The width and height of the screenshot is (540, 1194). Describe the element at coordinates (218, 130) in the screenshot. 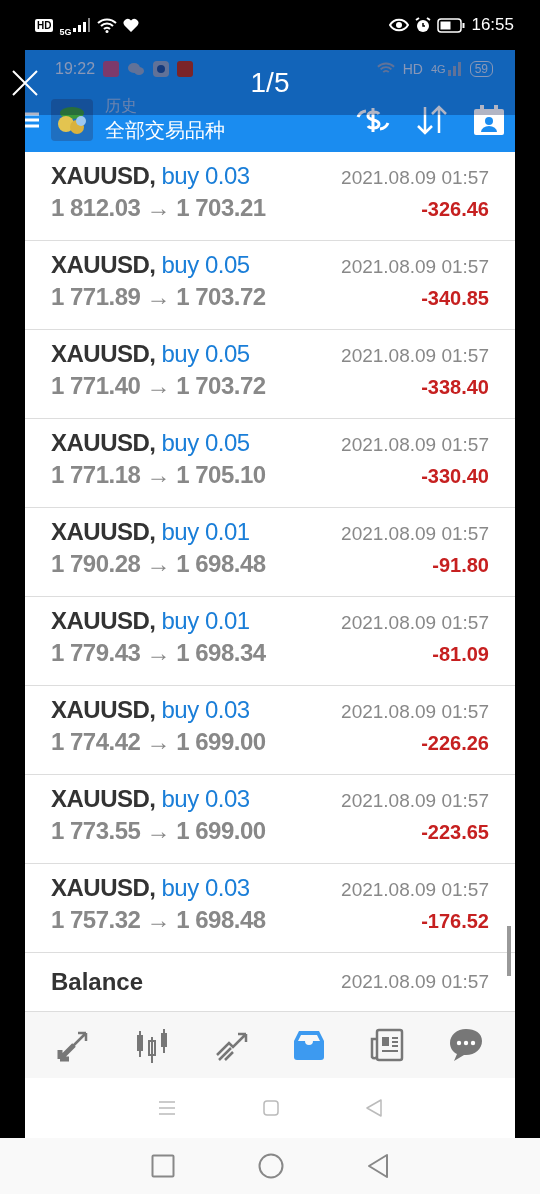

I see `symbol-filter: 全部交易品种` at that location.